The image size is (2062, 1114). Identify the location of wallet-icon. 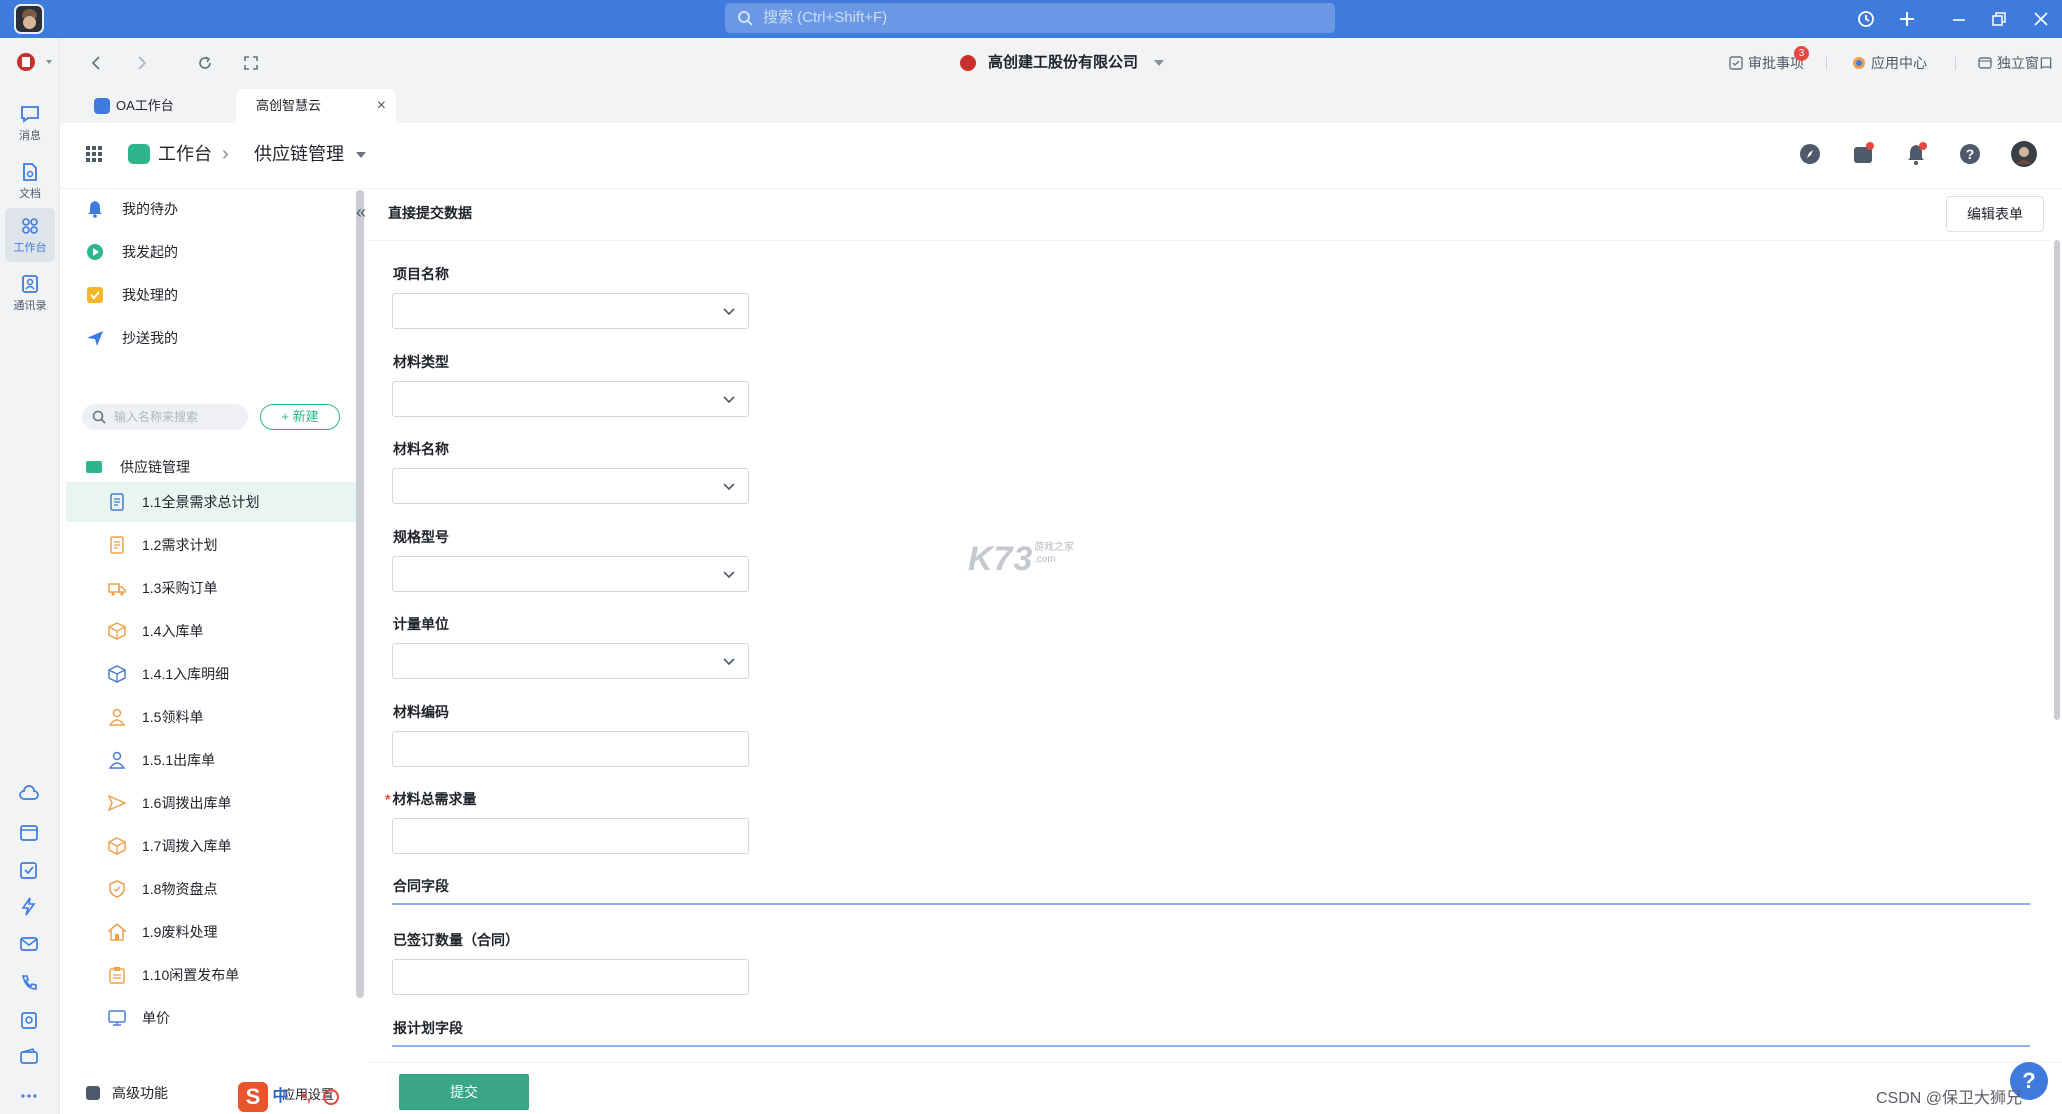
(29, 1056).